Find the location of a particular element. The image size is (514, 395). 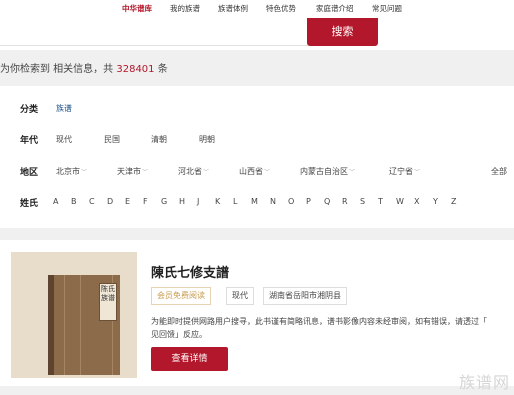

surname-letter: C is located at coordinates (92, 201).